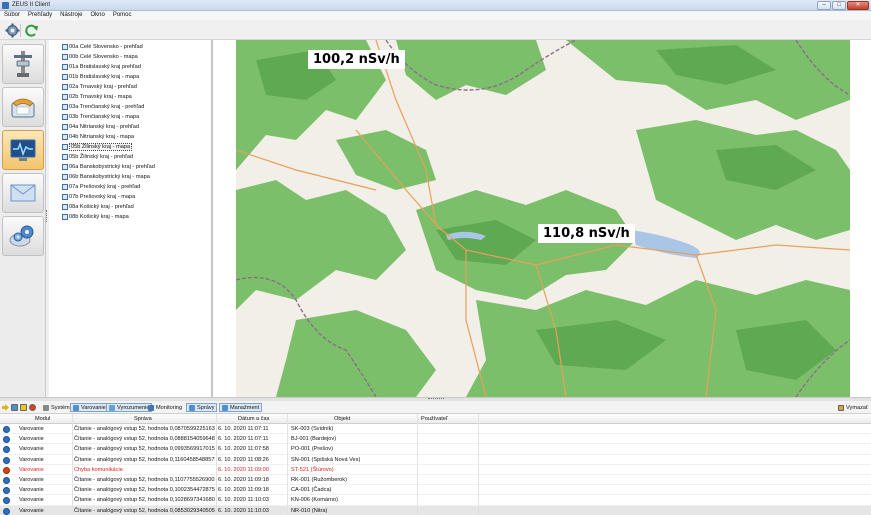 The image size is (871, 515). I want to click on tree-item: 05b Žilinský kraj - mapa, so click(130, 147).